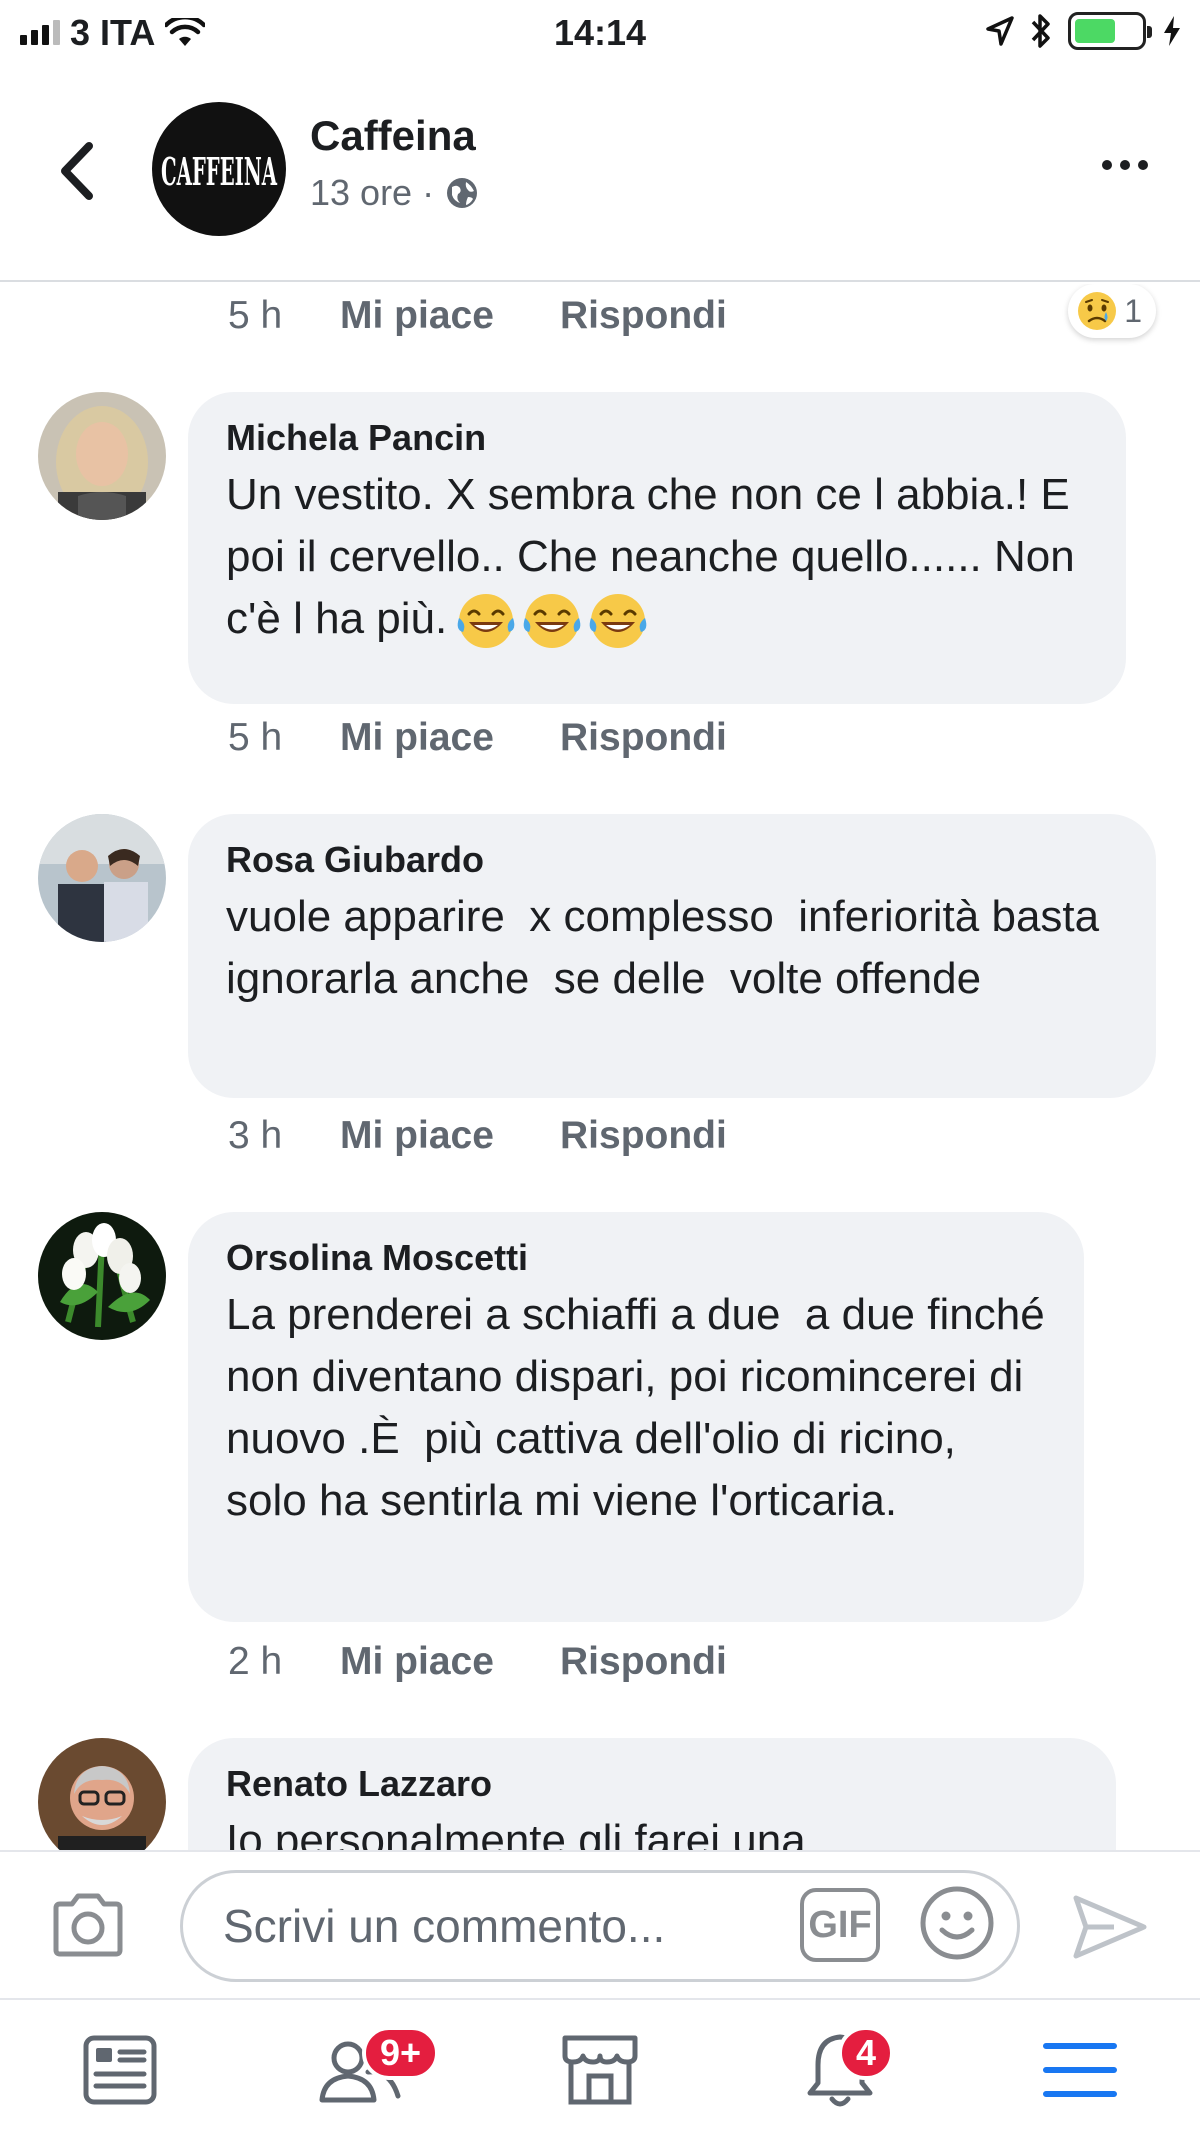 Image resolution: width=1200 pixels, height=2137 pixels. What do you see at coordinates (255, 1135) in the screenshot?
I see `comment-time: 3 h` at bounding box center [255, 1135].